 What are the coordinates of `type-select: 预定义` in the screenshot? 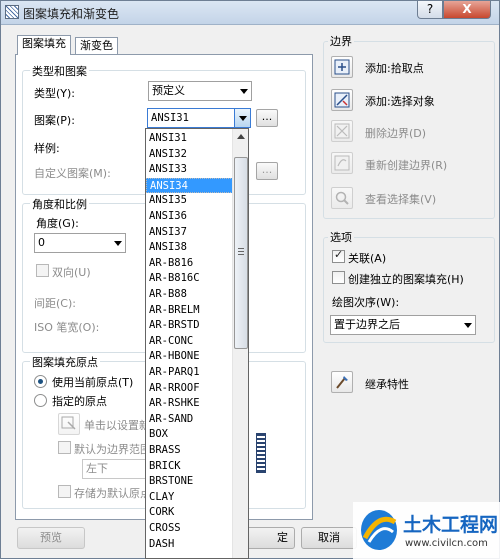 It's located at (200, 91).